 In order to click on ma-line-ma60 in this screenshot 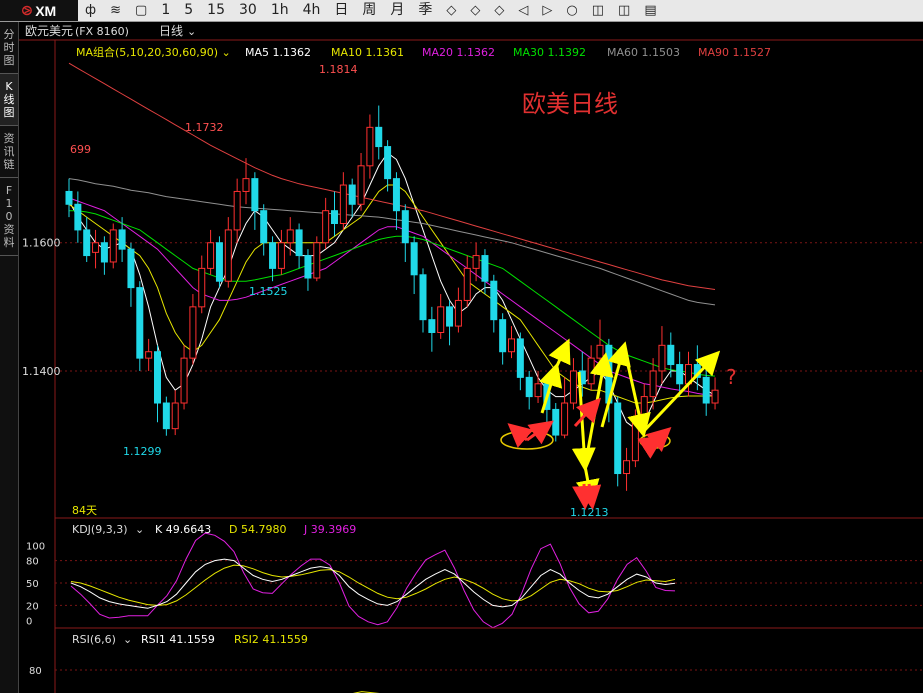, I will do `click(392, 242)`.